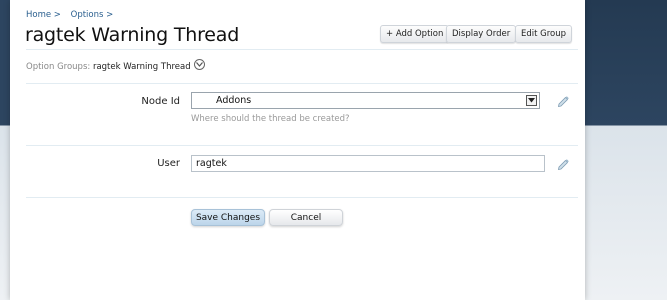 The width and height of the screenshot is (667, 300). Describe the element at coordinates (481, 34) in the screenshot. I see `display-order-button: Display Order` at that location.